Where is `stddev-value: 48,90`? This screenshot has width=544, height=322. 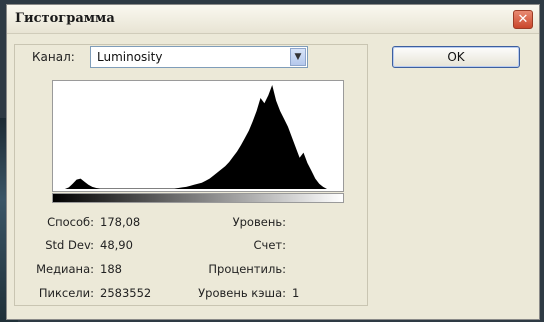
stddev-value: 48,90 is located at coordinates (116, 245).